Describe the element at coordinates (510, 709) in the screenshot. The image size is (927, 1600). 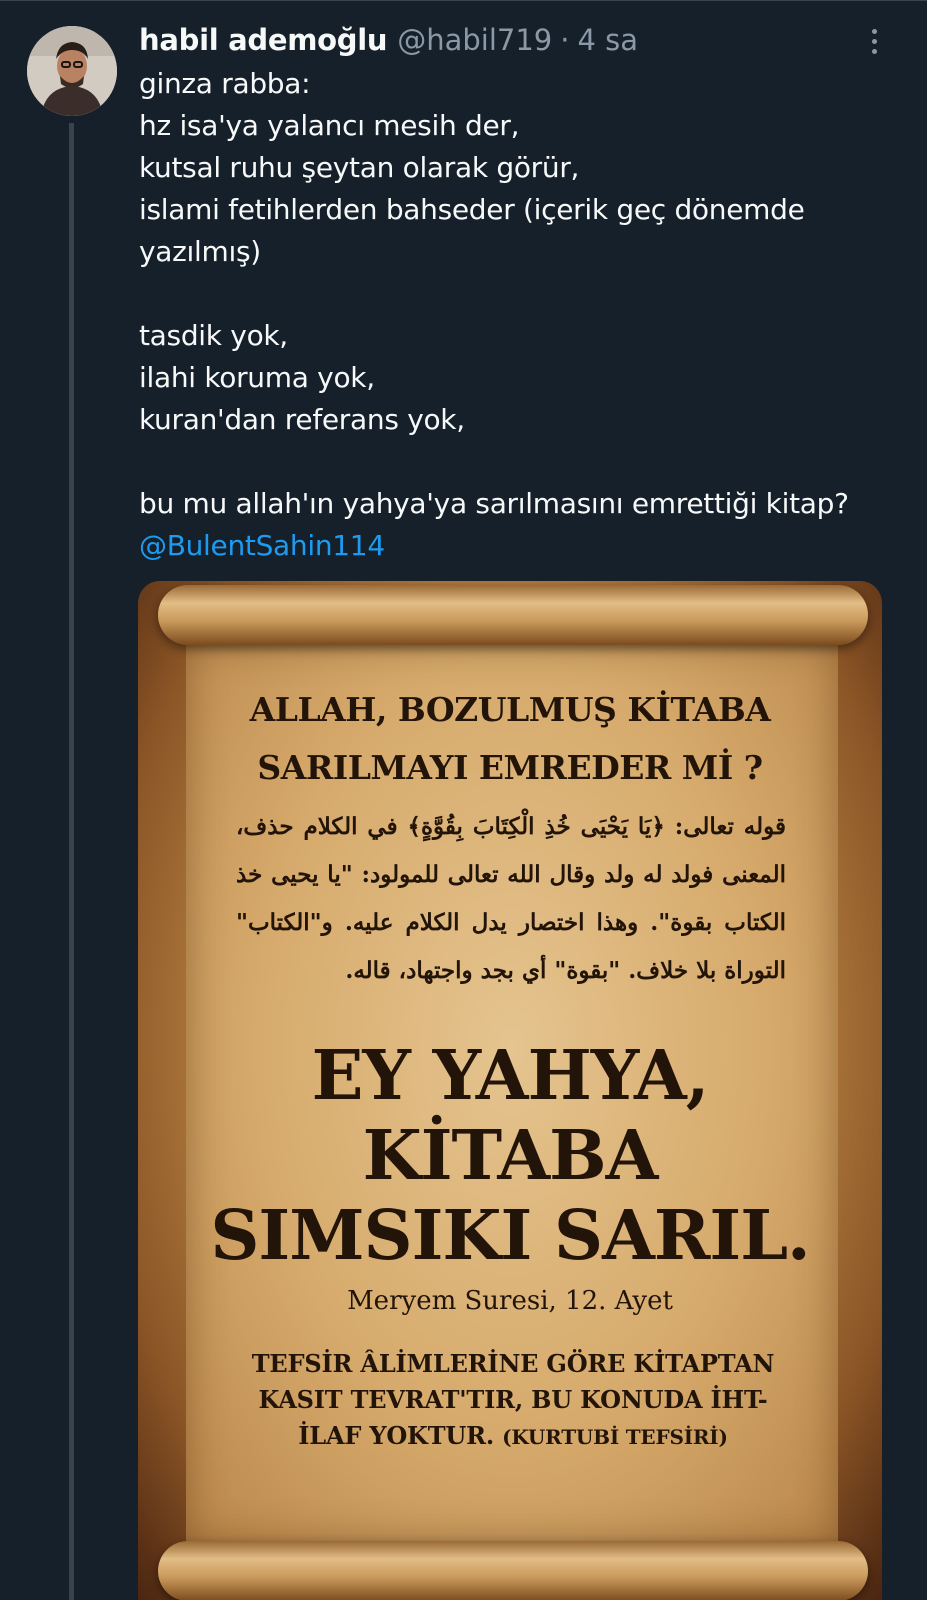
I see `question-line-1: ALLAH, BOZULMUŞ KİTABA` at that location.